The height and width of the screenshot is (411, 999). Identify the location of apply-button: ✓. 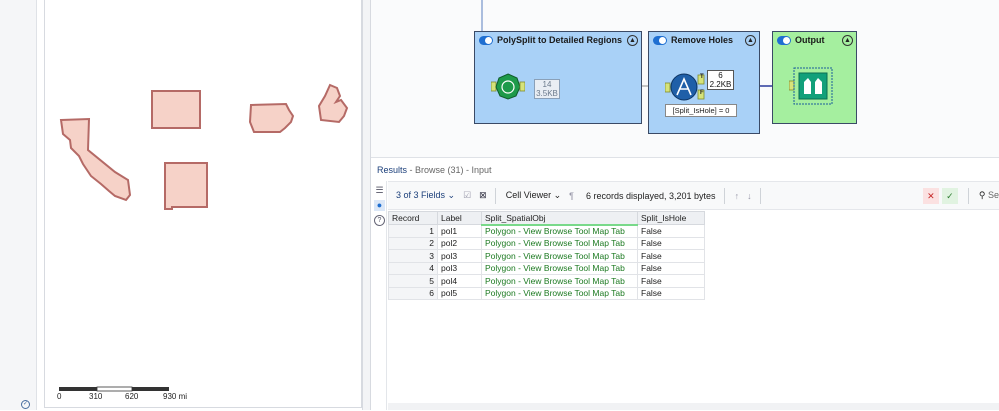
(949, 195).